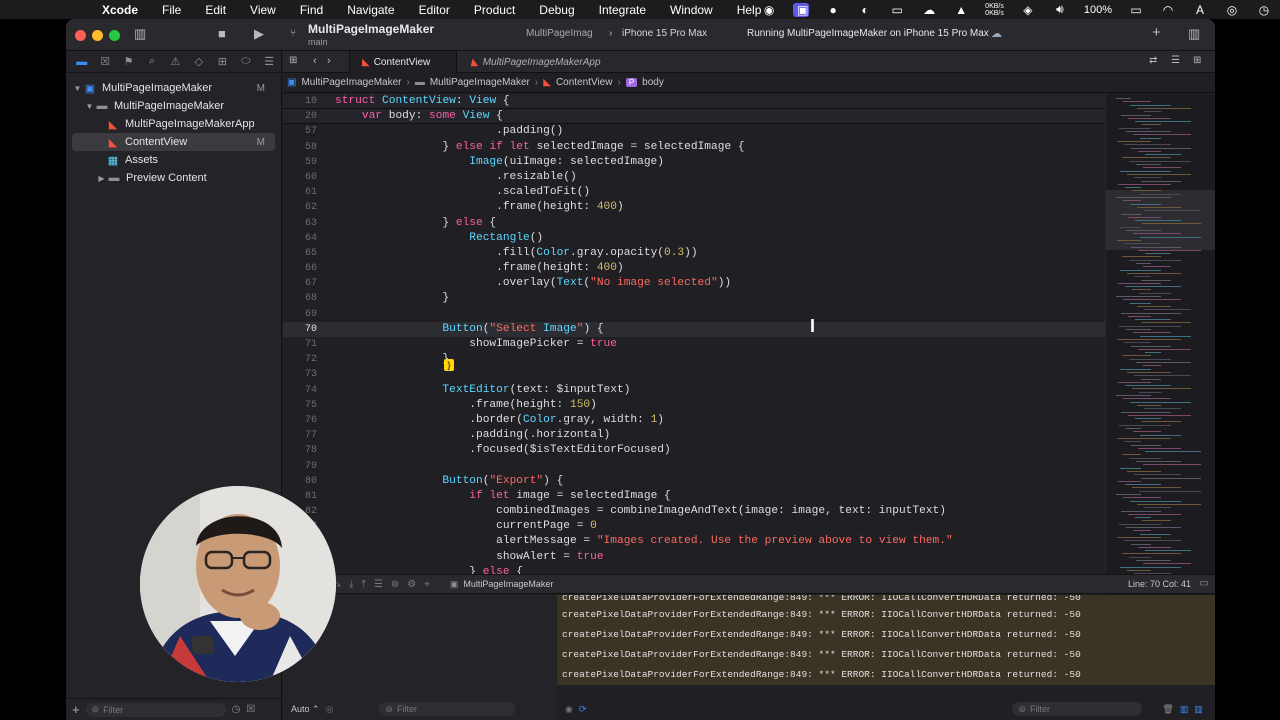  I want to click on report-icon: ☰, so click(269, 61).